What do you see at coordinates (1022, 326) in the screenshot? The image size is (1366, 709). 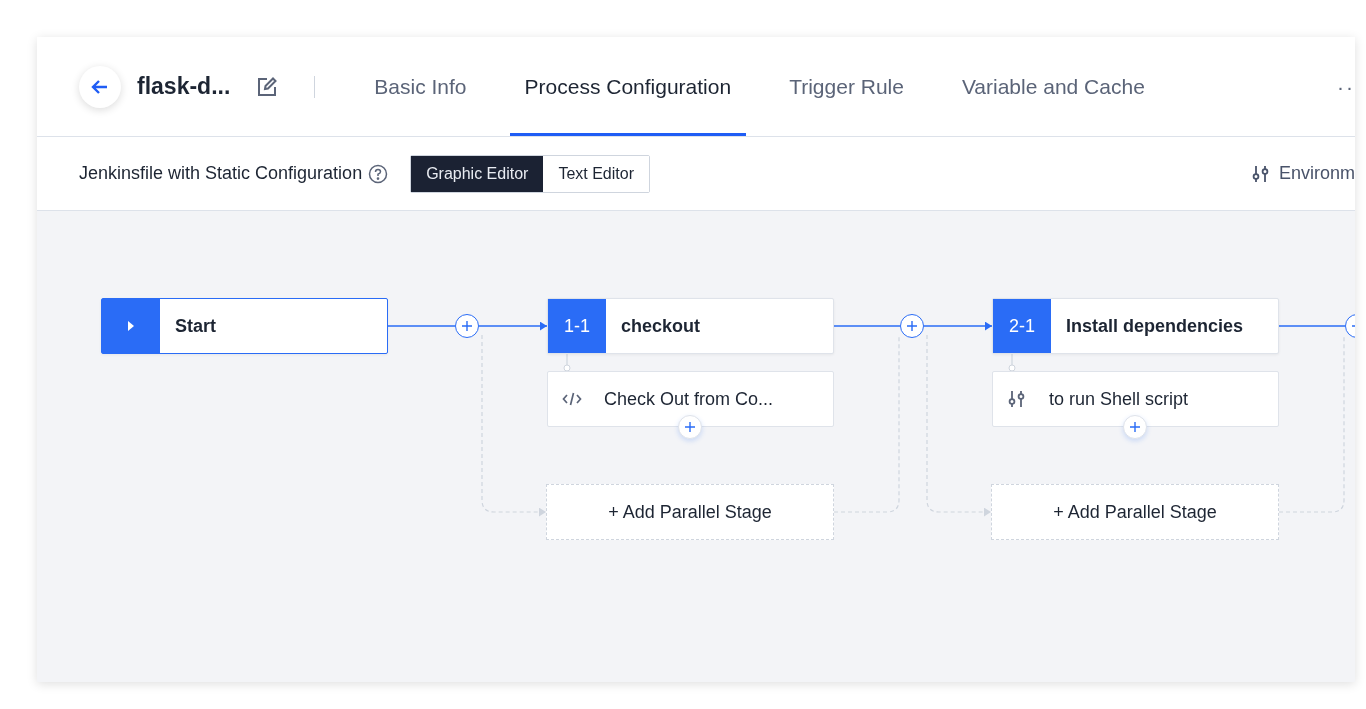 I see `stage-number: 2-1` at bounding box center [1022, 326].